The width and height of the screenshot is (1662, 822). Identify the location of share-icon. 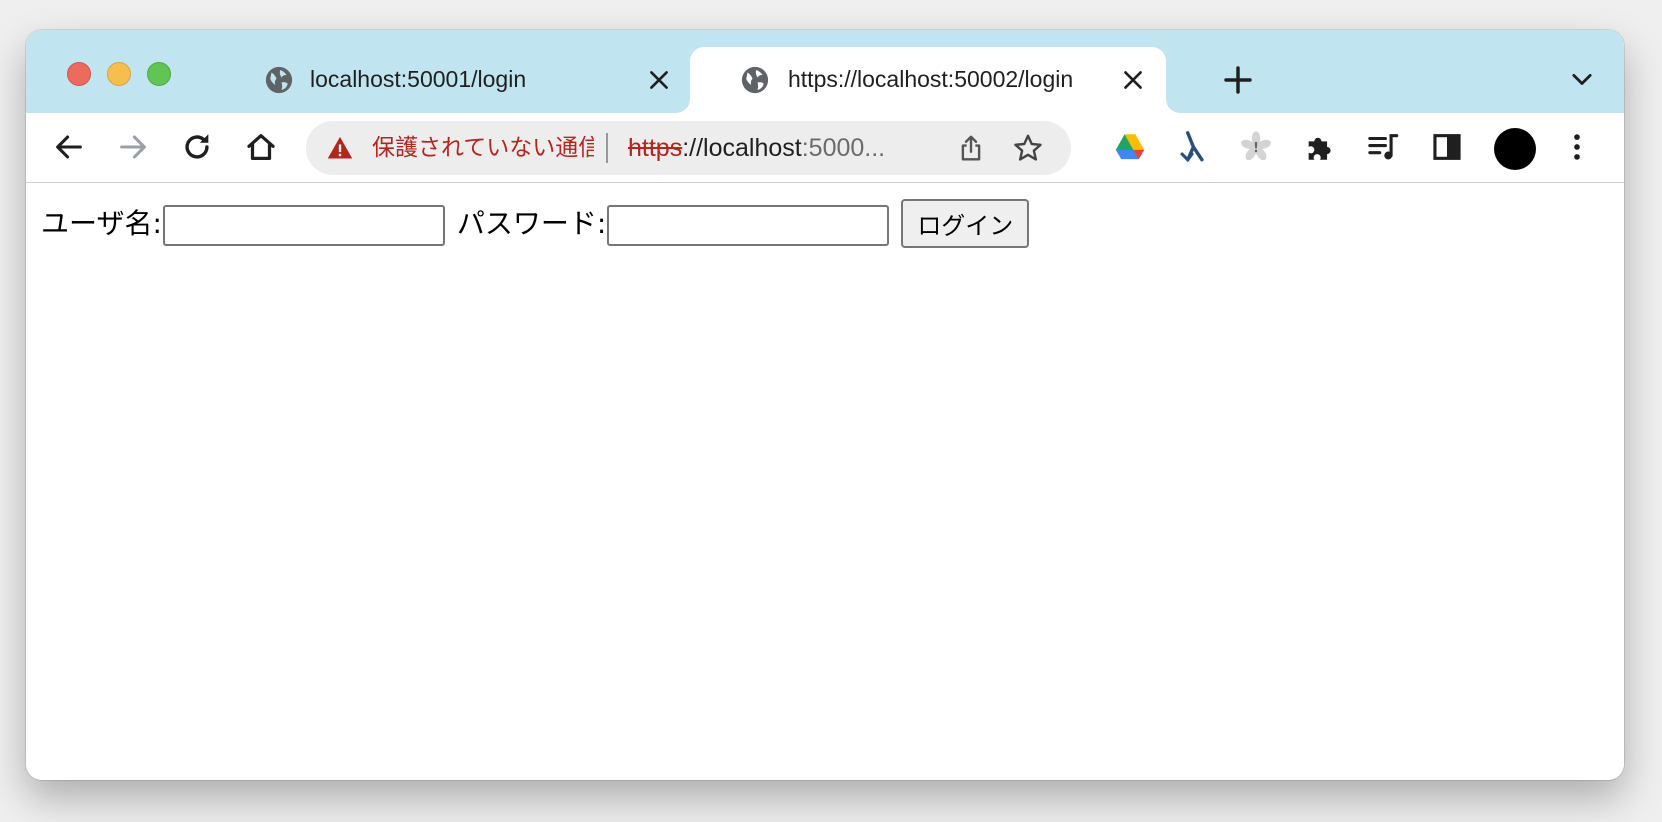
(971, 148).